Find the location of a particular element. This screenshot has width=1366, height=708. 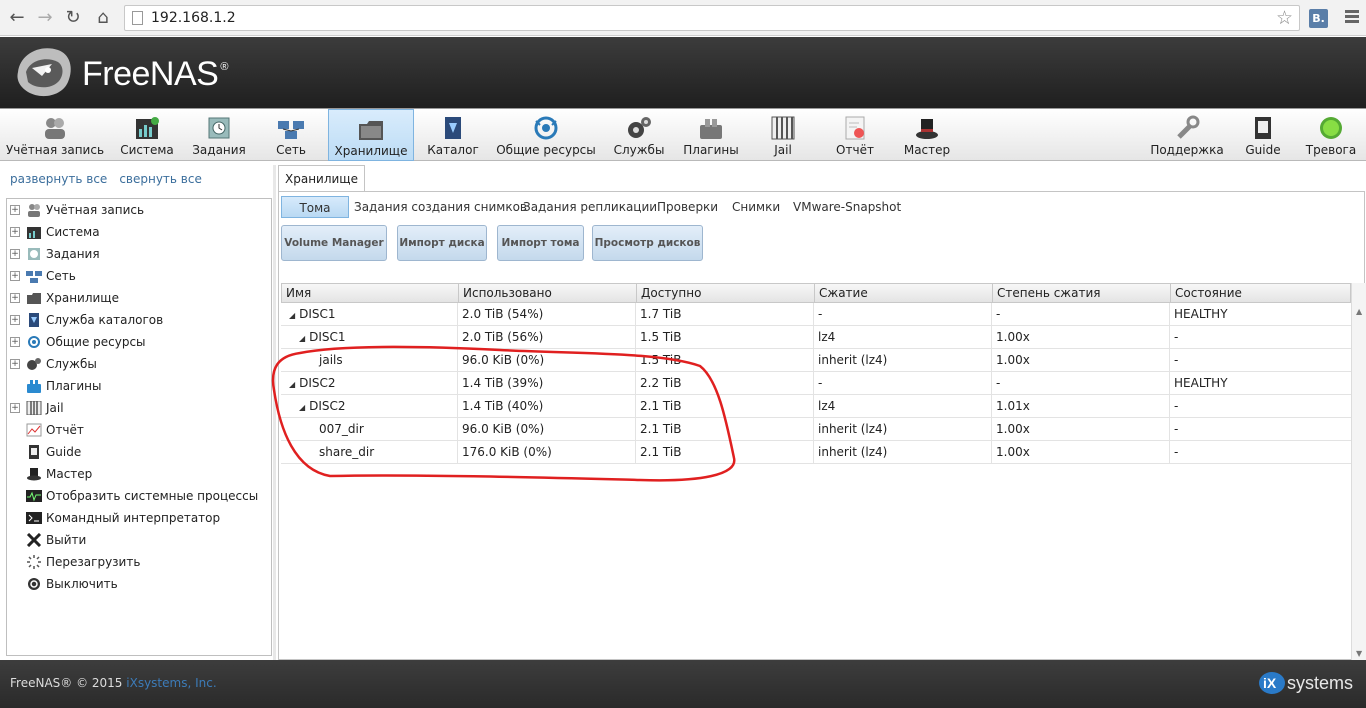

toolbar-guide: Guide is located at coordinates (1263, 135).